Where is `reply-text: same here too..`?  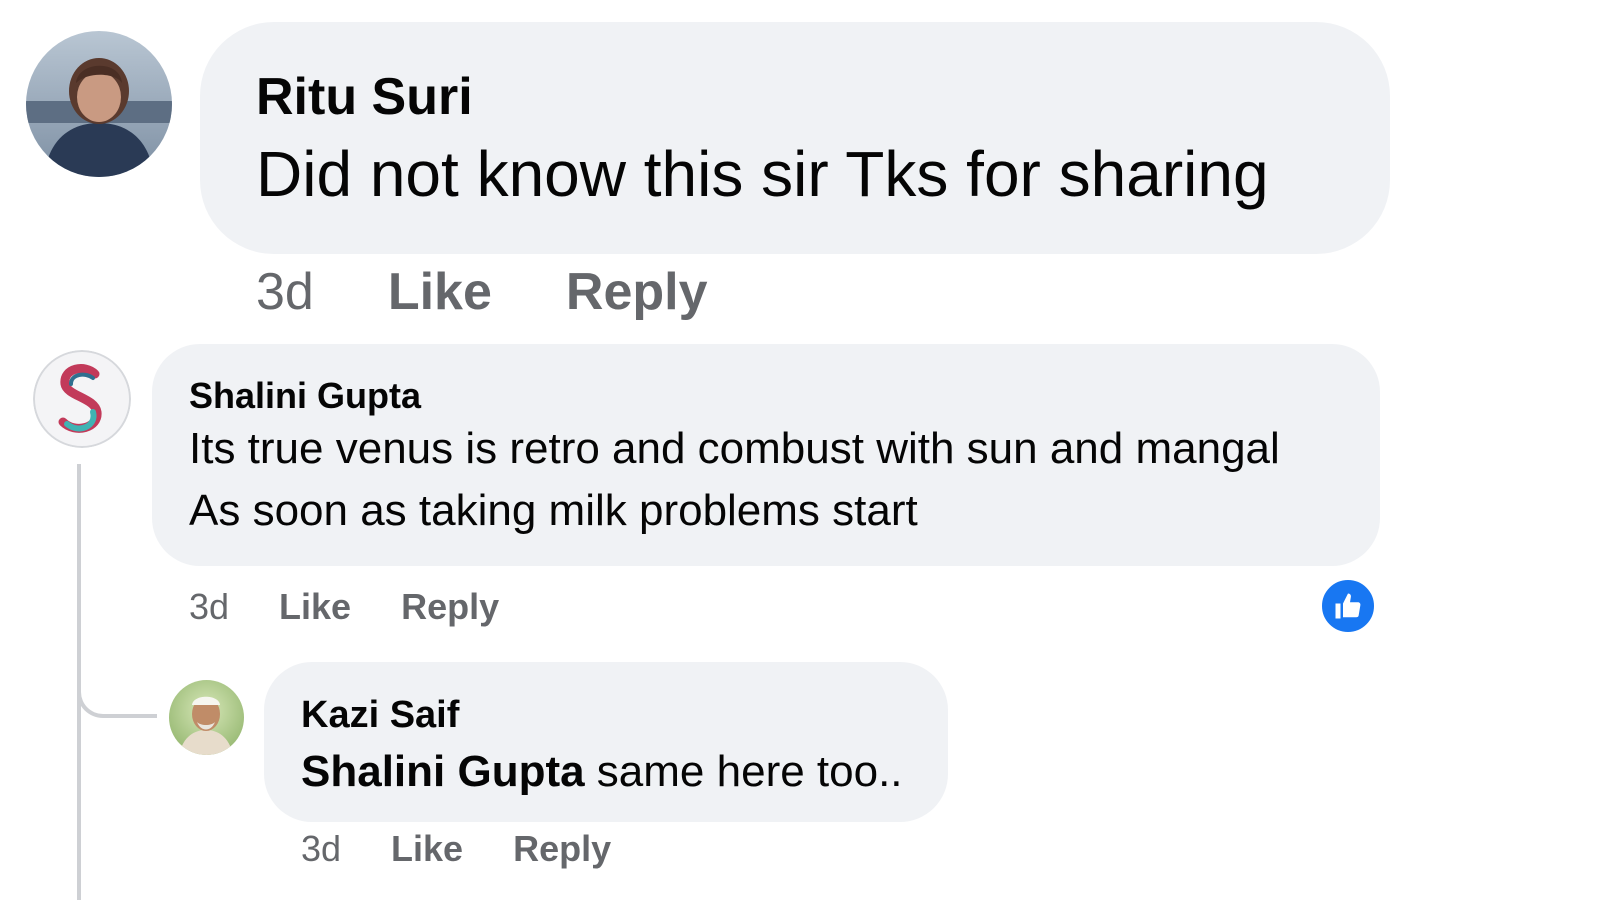 reply-text: same here too.. is located at coordinates (743, 771).